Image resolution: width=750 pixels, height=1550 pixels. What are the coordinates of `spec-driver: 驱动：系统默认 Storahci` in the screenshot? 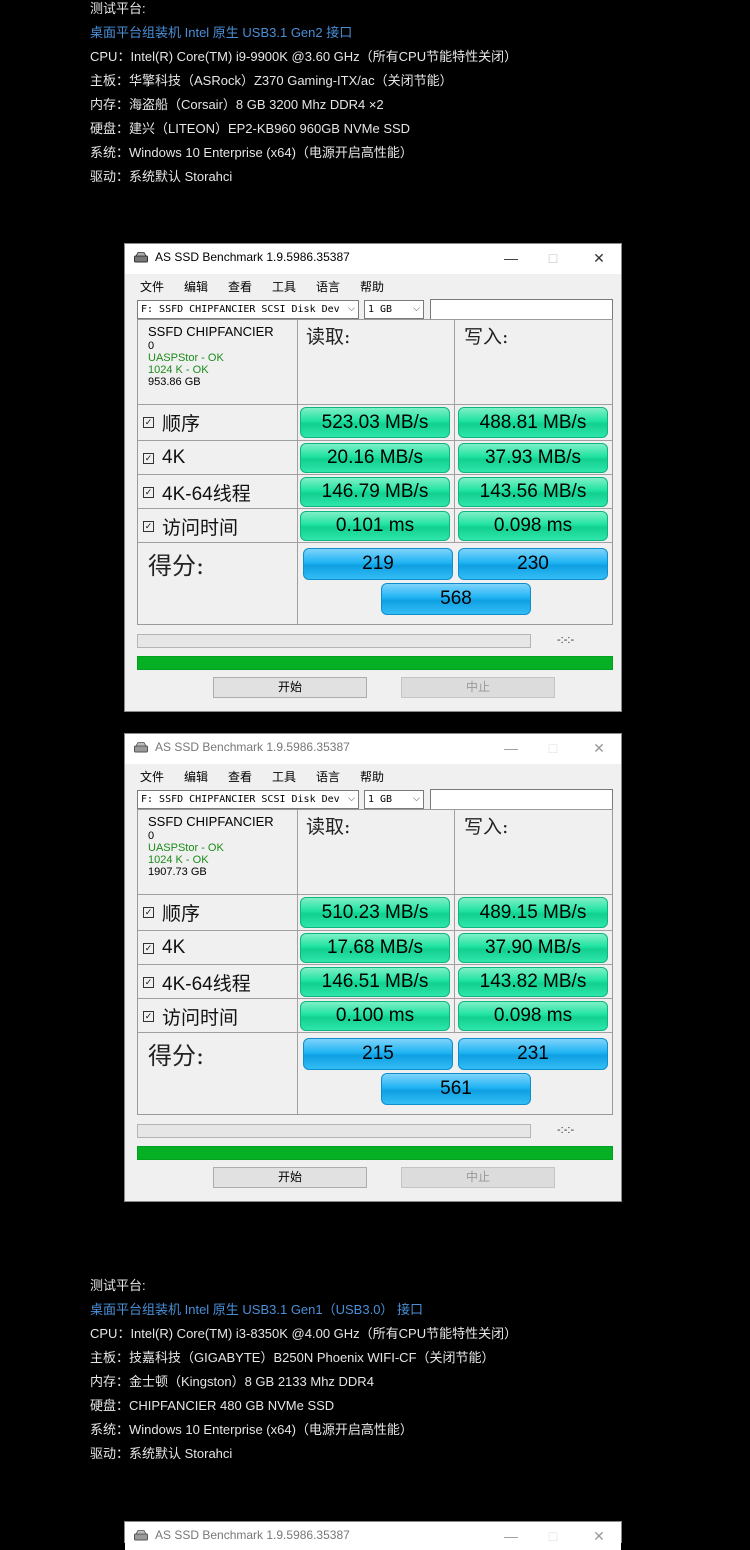 It's located at (161, 176).